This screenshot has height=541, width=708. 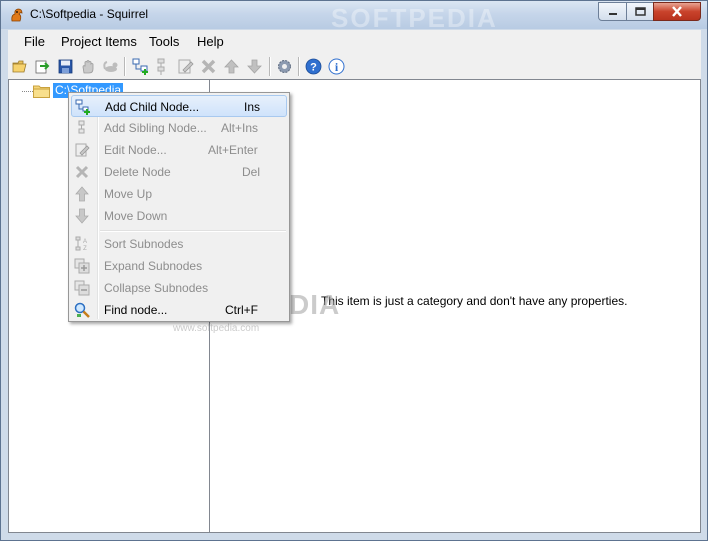 I want to click on menu-tools: Tools, so click(x=164, y=41).